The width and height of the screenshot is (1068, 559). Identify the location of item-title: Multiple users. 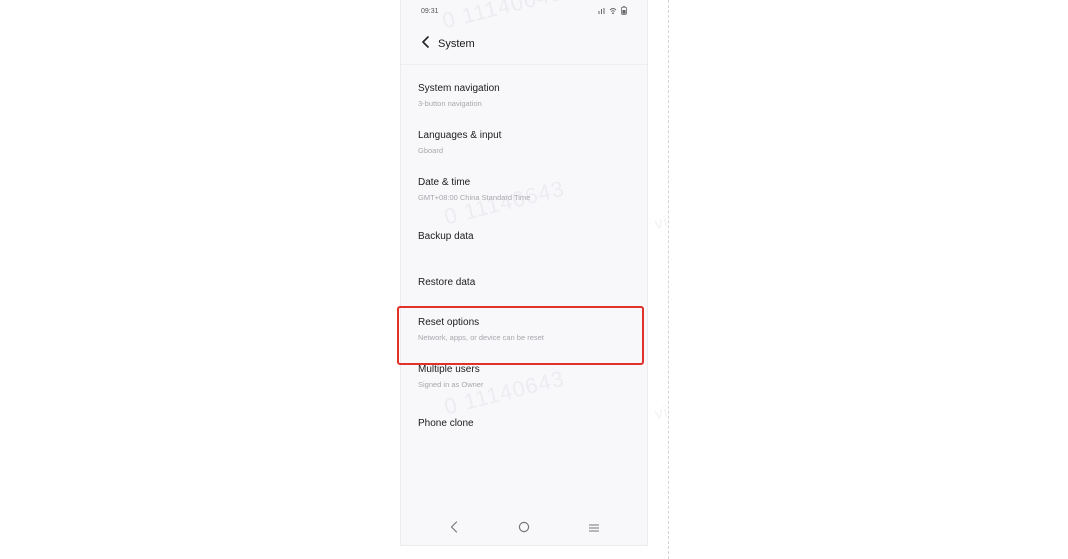
(449, 369).